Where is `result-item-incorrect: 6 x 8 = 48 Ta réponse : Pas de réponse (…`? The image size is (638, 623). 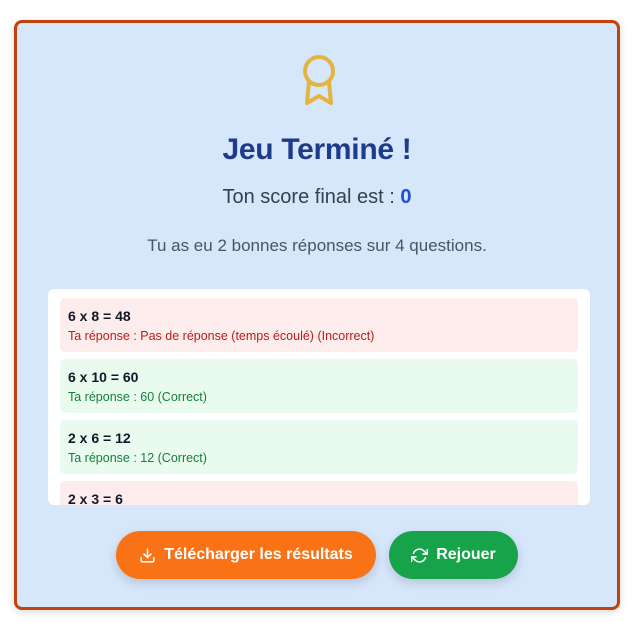
result-item-incorrect: 6 x 8 = 48 Ta réponse : Pas de réponse (… is located at coordinates (319, 325).